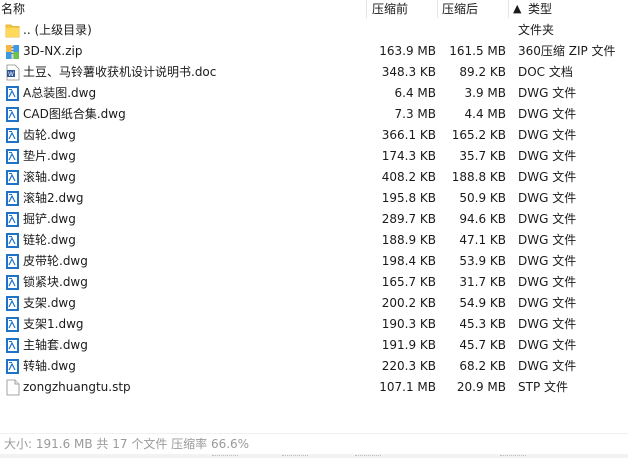 The image size is (628, 458). Describe the element at coordinates (415, 114) in the screenshot. I see `packed-size: 7.3 MB` at that location.